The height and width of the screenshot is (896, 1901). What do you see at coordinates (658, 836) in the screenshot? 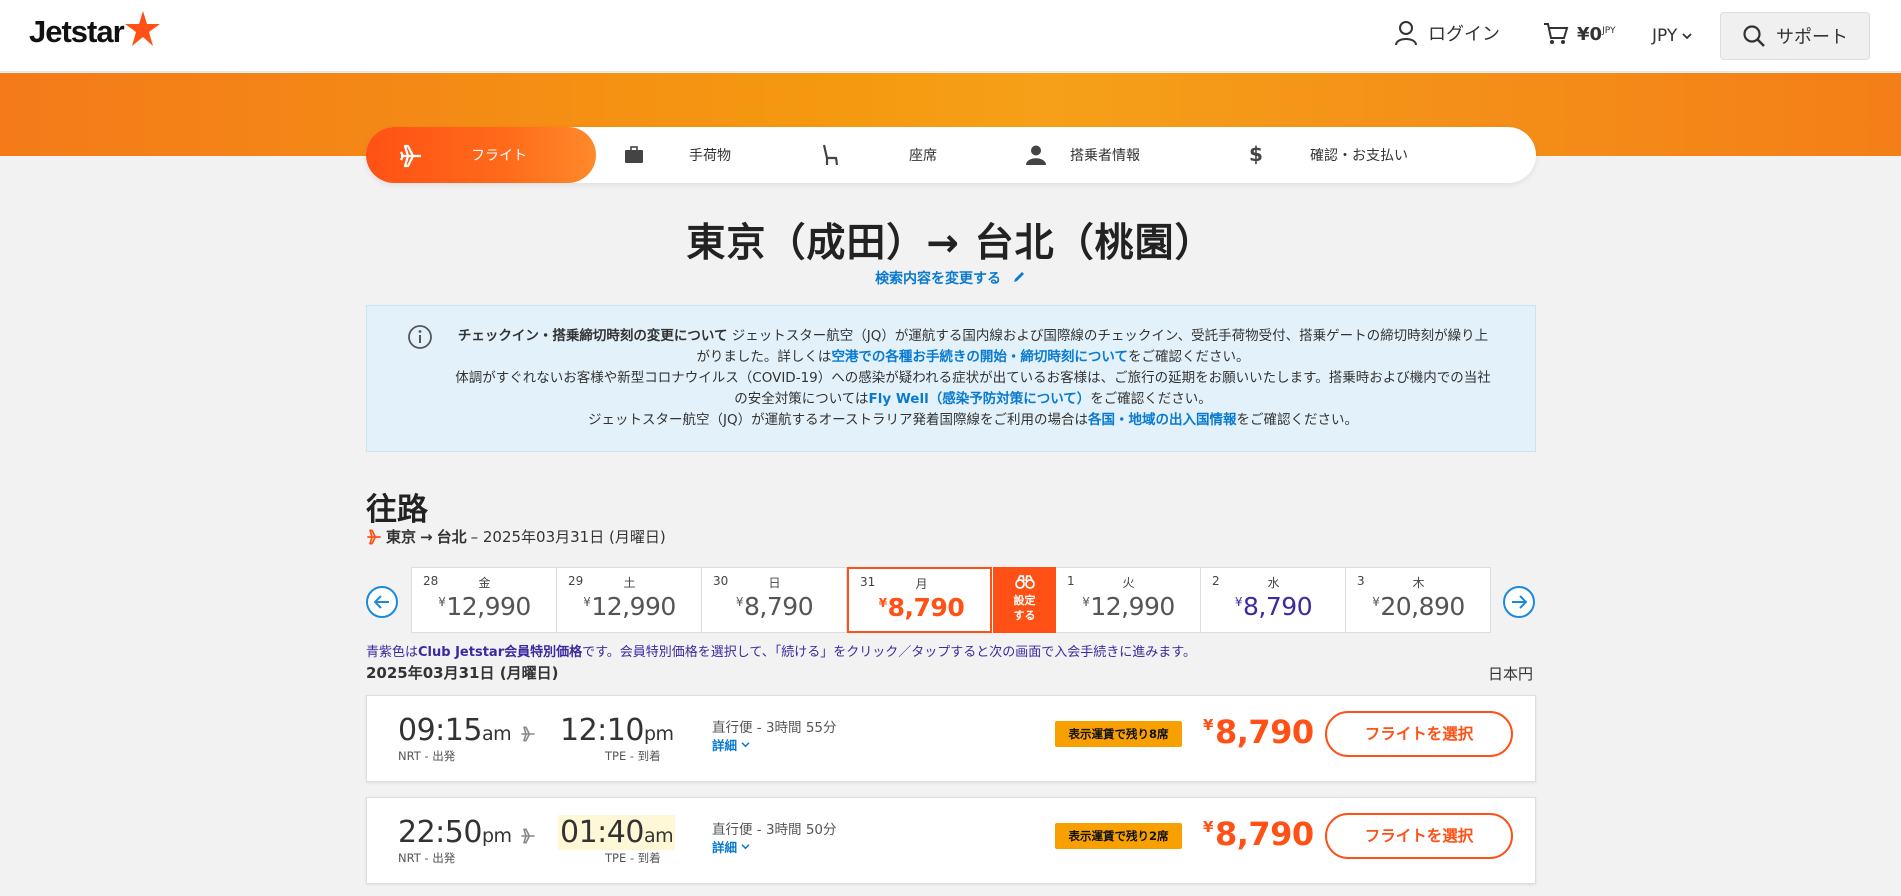
I see `arrival-ampm: am` at bounding box center [658, 836].